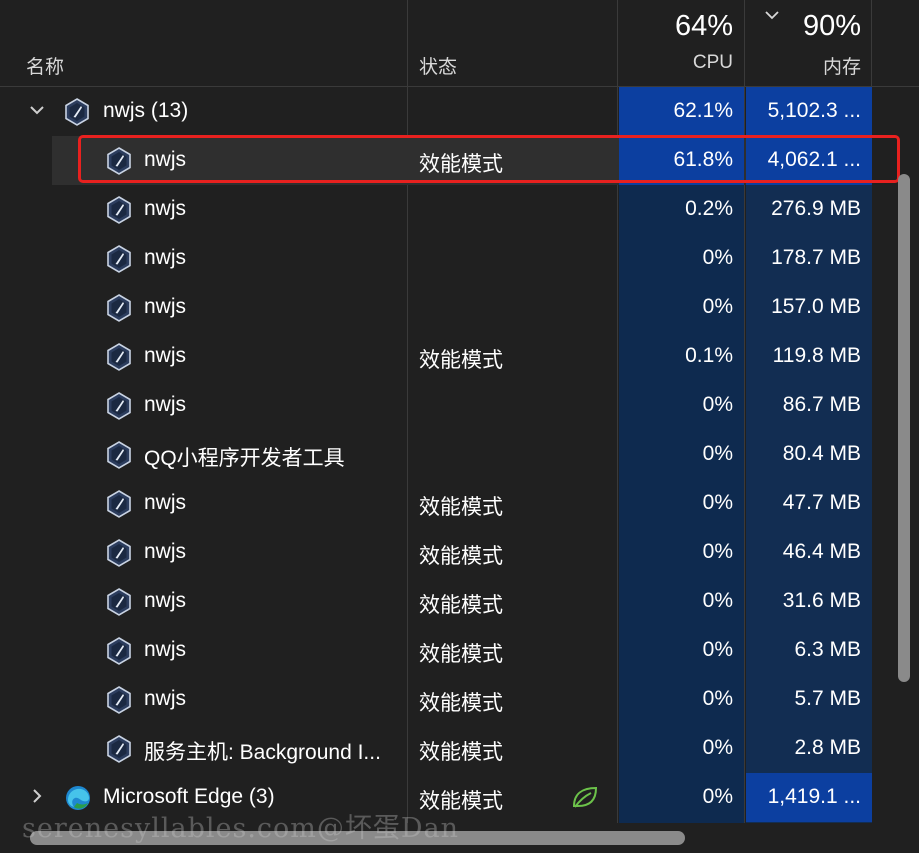 This screenshot has height=853, width=919. I want to click on table-row: nwjs 0% 86.7 MB, so click(459, 405).